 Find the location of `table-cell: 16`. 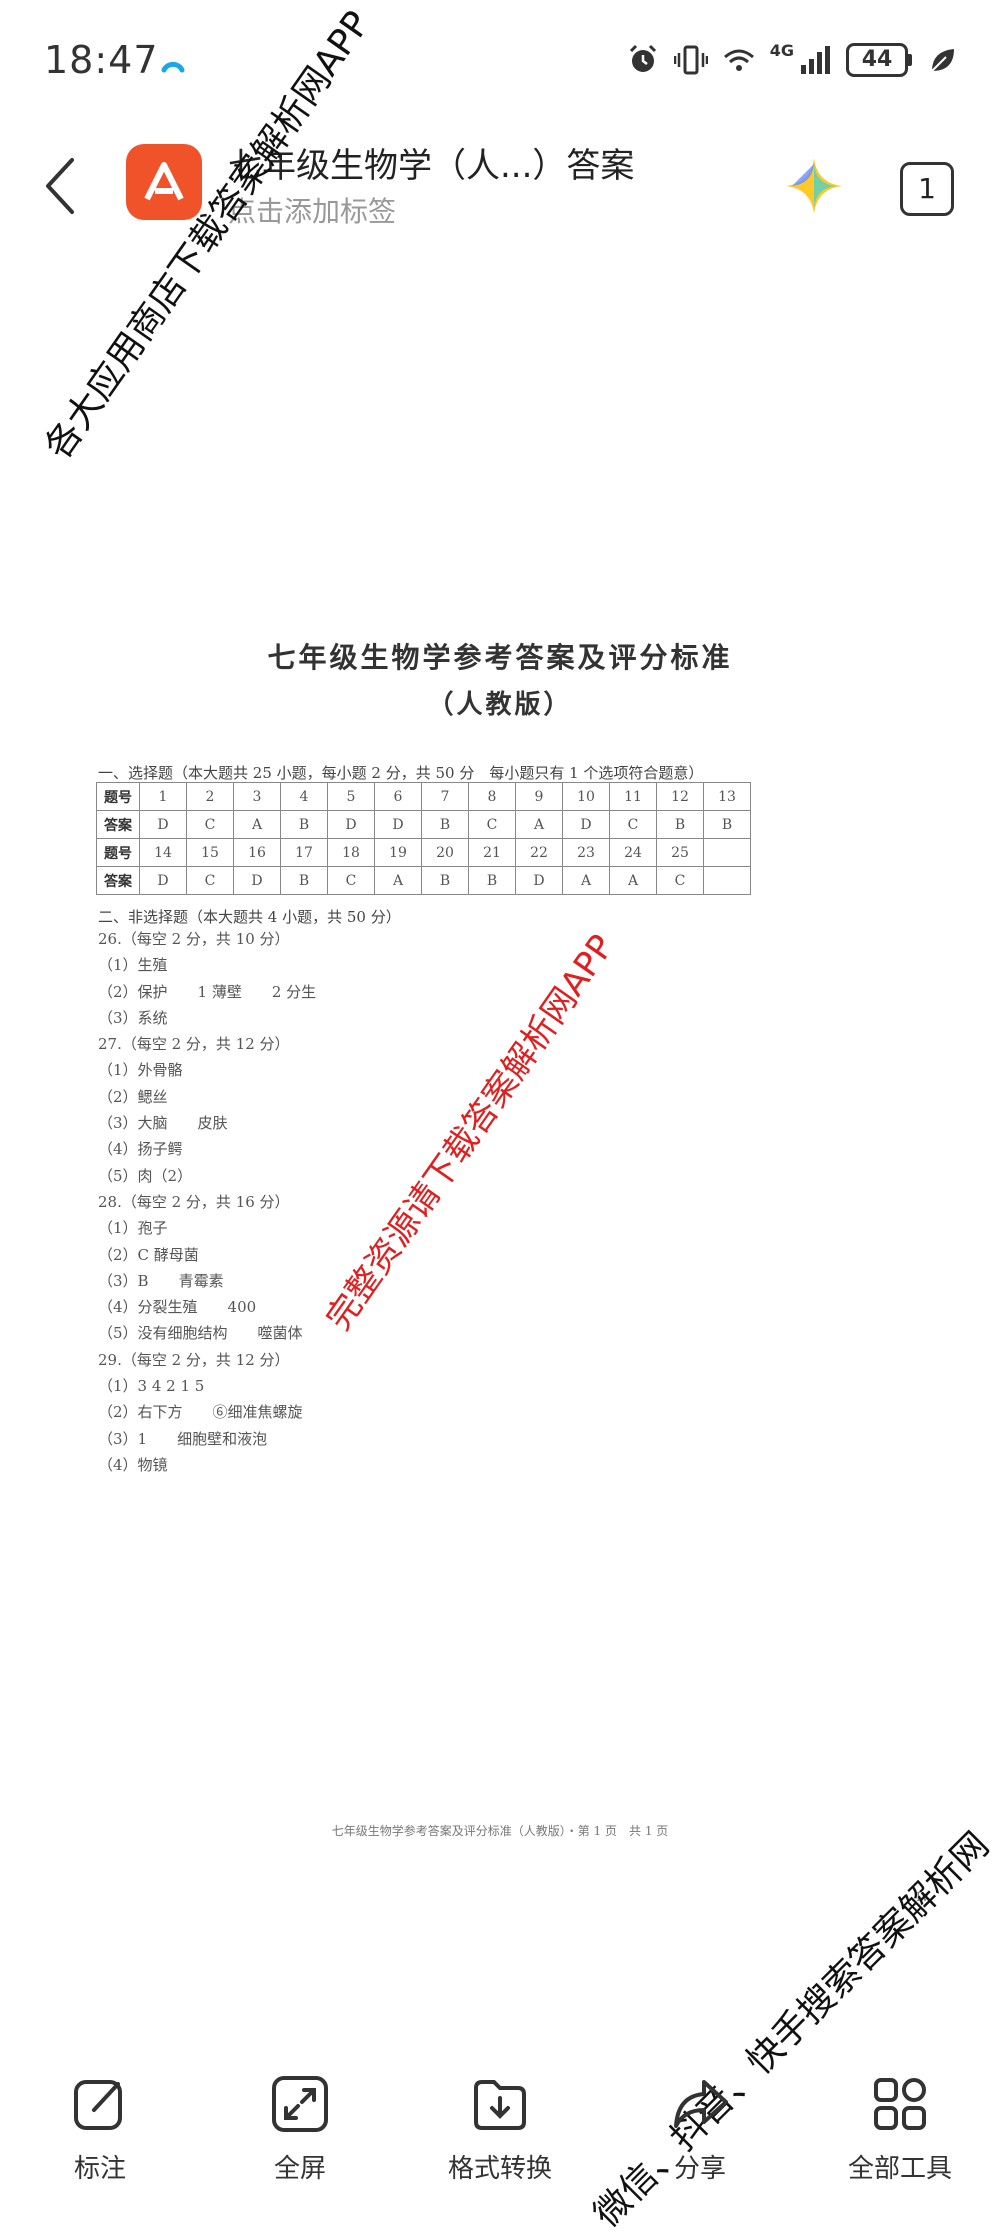

table-cell: 16 is located at coordinates (257, 852).